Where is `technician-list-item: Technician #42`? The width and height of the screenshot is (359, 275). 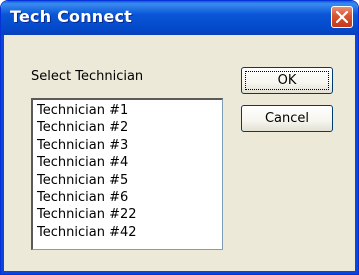 technician-list-item: Technician #42 is located at coordinates (129, 232).